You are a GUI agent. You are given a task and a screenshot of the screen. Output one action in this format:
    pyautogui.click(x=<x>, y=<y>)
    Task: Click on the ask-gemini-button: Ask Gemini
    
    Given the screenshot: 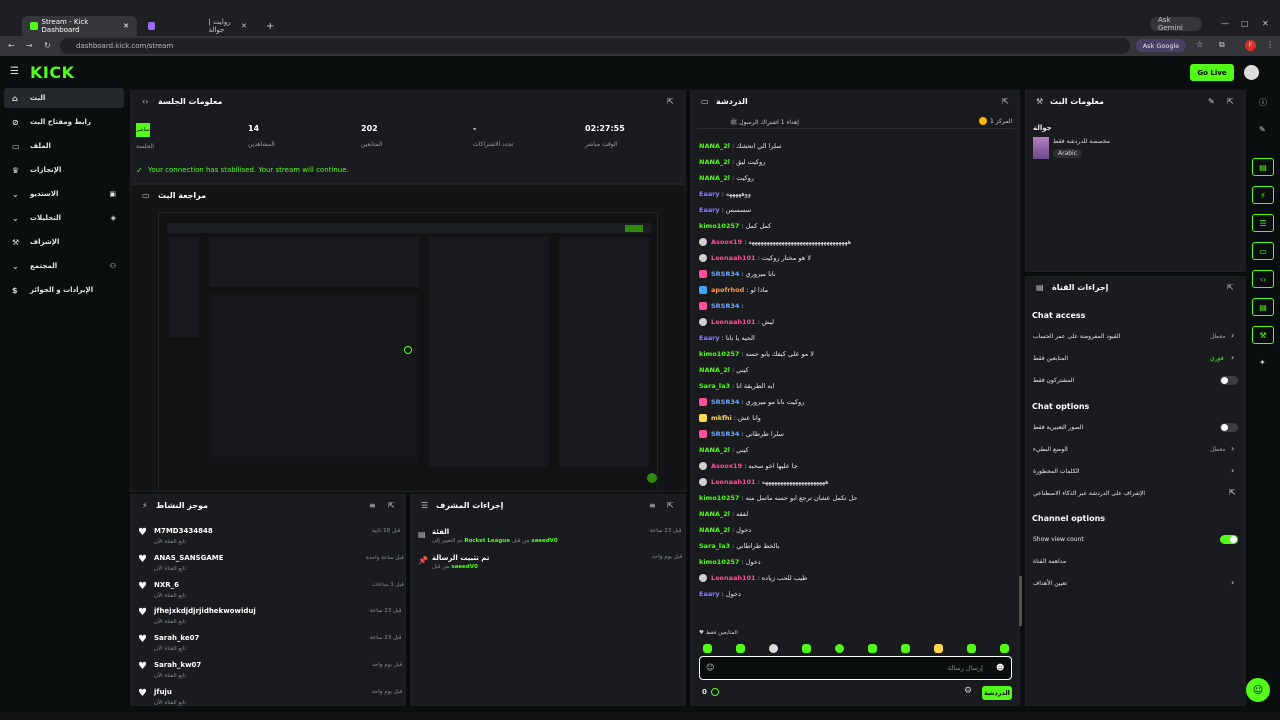 What is the action you would take?
    pyautogui.click(x=1176, y=24)
    